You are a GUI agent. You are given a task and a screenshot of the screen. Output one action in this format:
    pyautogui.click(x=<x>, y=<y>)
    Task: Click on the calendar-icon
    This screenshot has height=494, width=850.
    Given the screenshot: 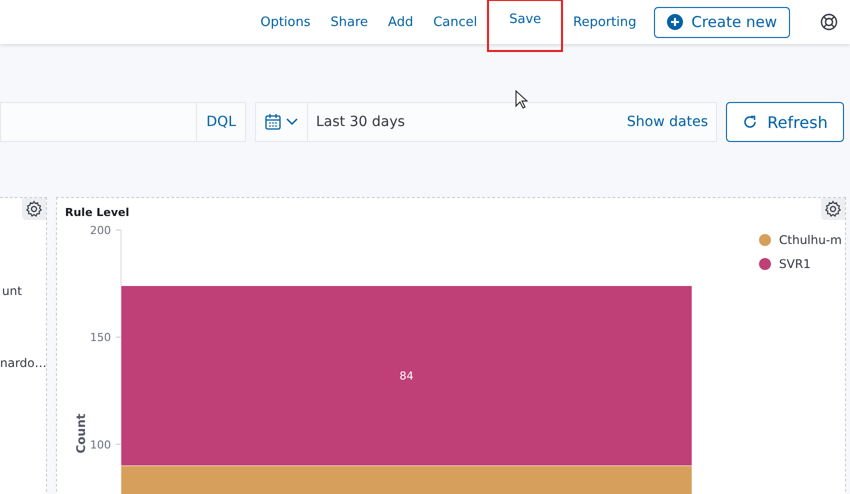 What is the action you would take?
    pyautogui.click(x=273, y=122)
    